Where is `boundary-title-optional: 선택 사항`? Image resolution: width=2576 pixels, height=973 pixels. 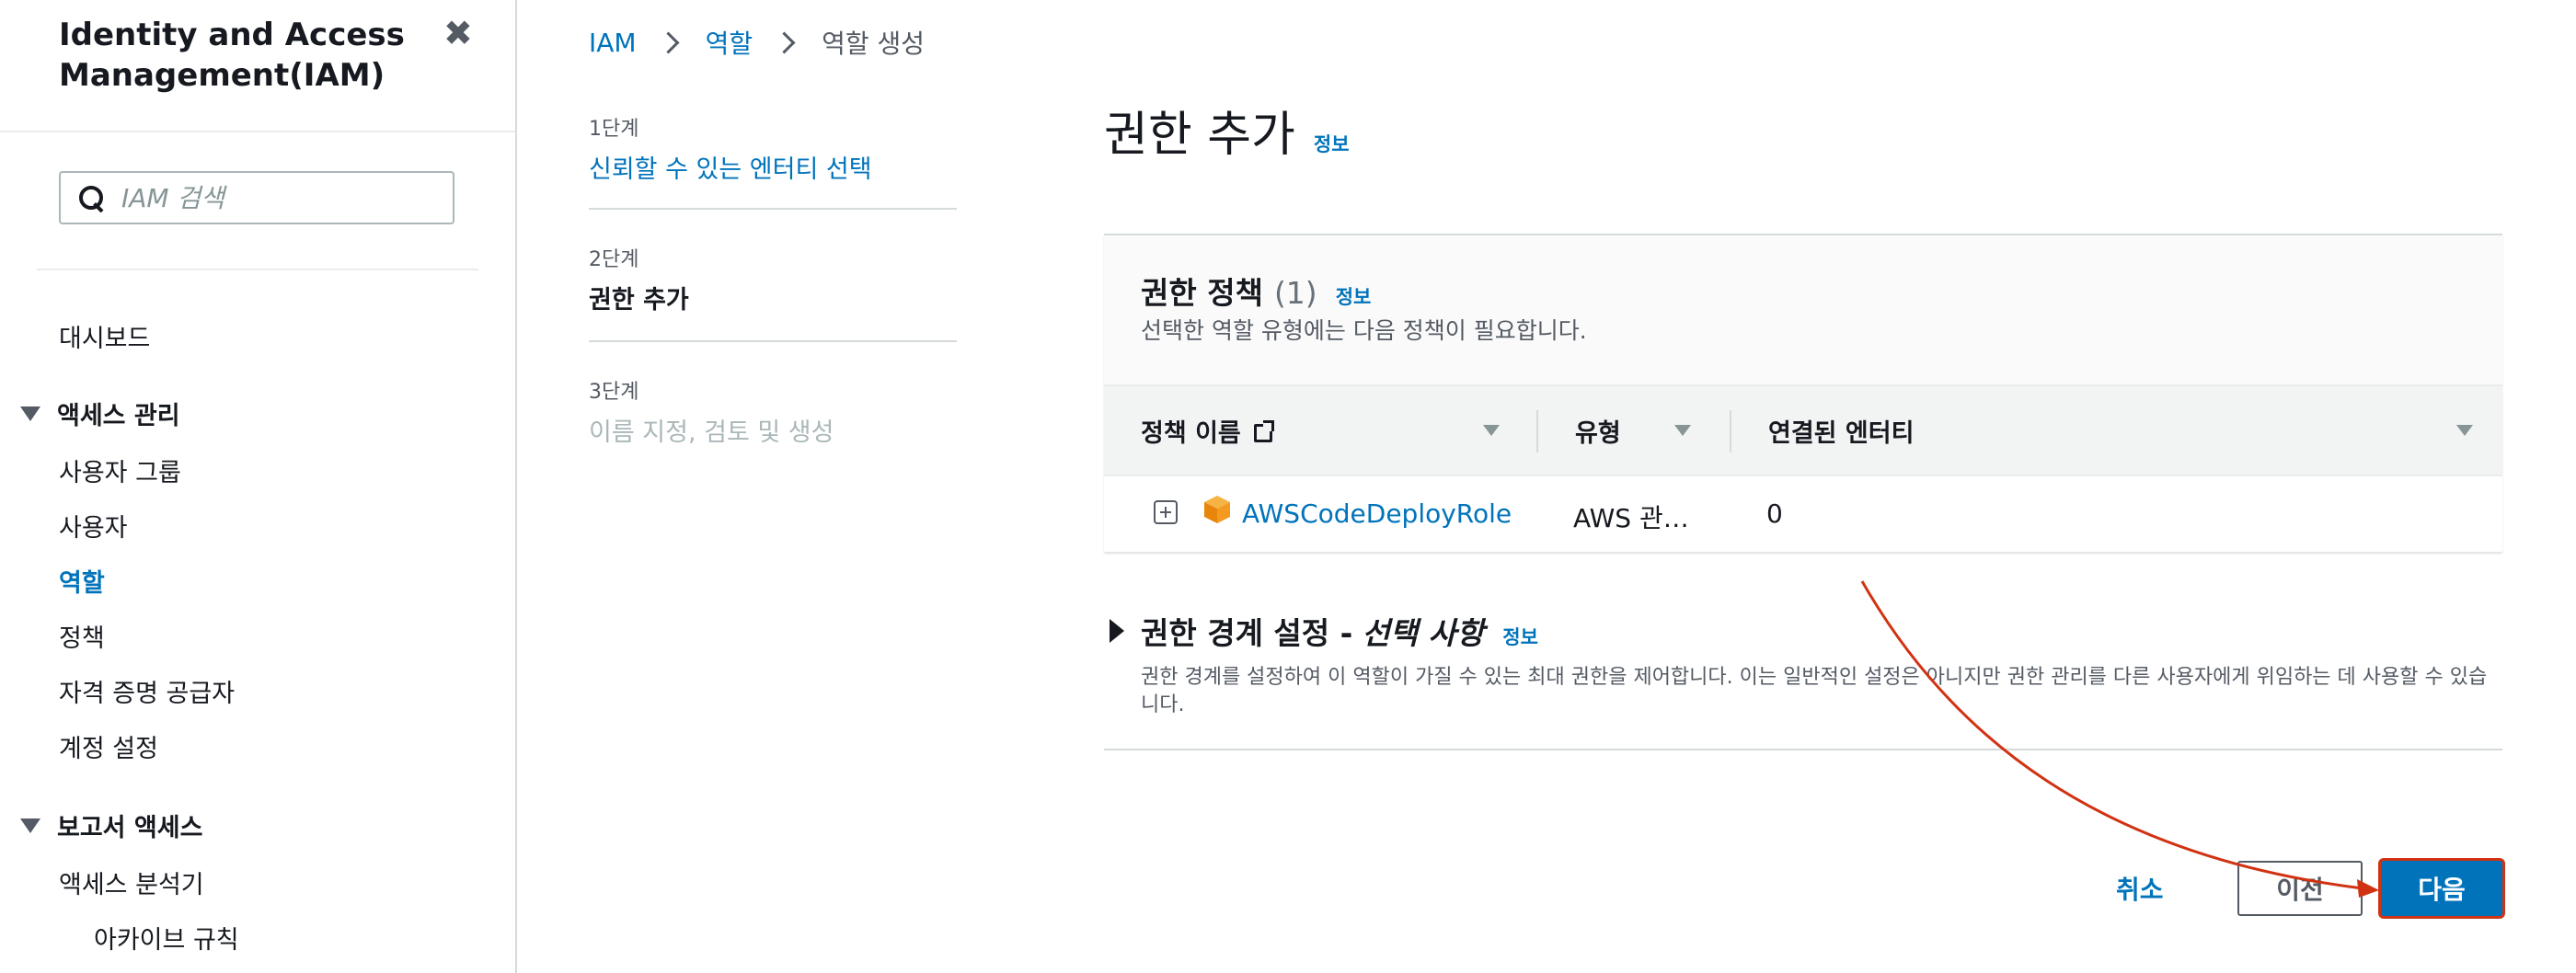
boundary-title-optional: 선택 사항 is located at coordinates (1423, 633).